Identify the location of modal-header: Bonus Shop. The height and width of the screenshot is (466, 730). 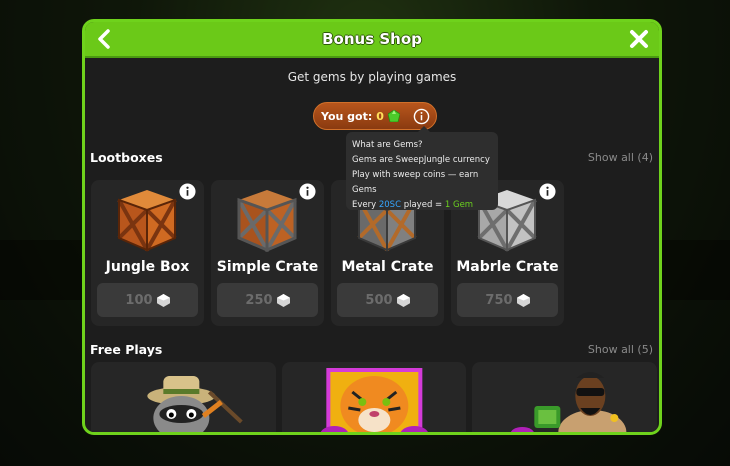
(372, 40).